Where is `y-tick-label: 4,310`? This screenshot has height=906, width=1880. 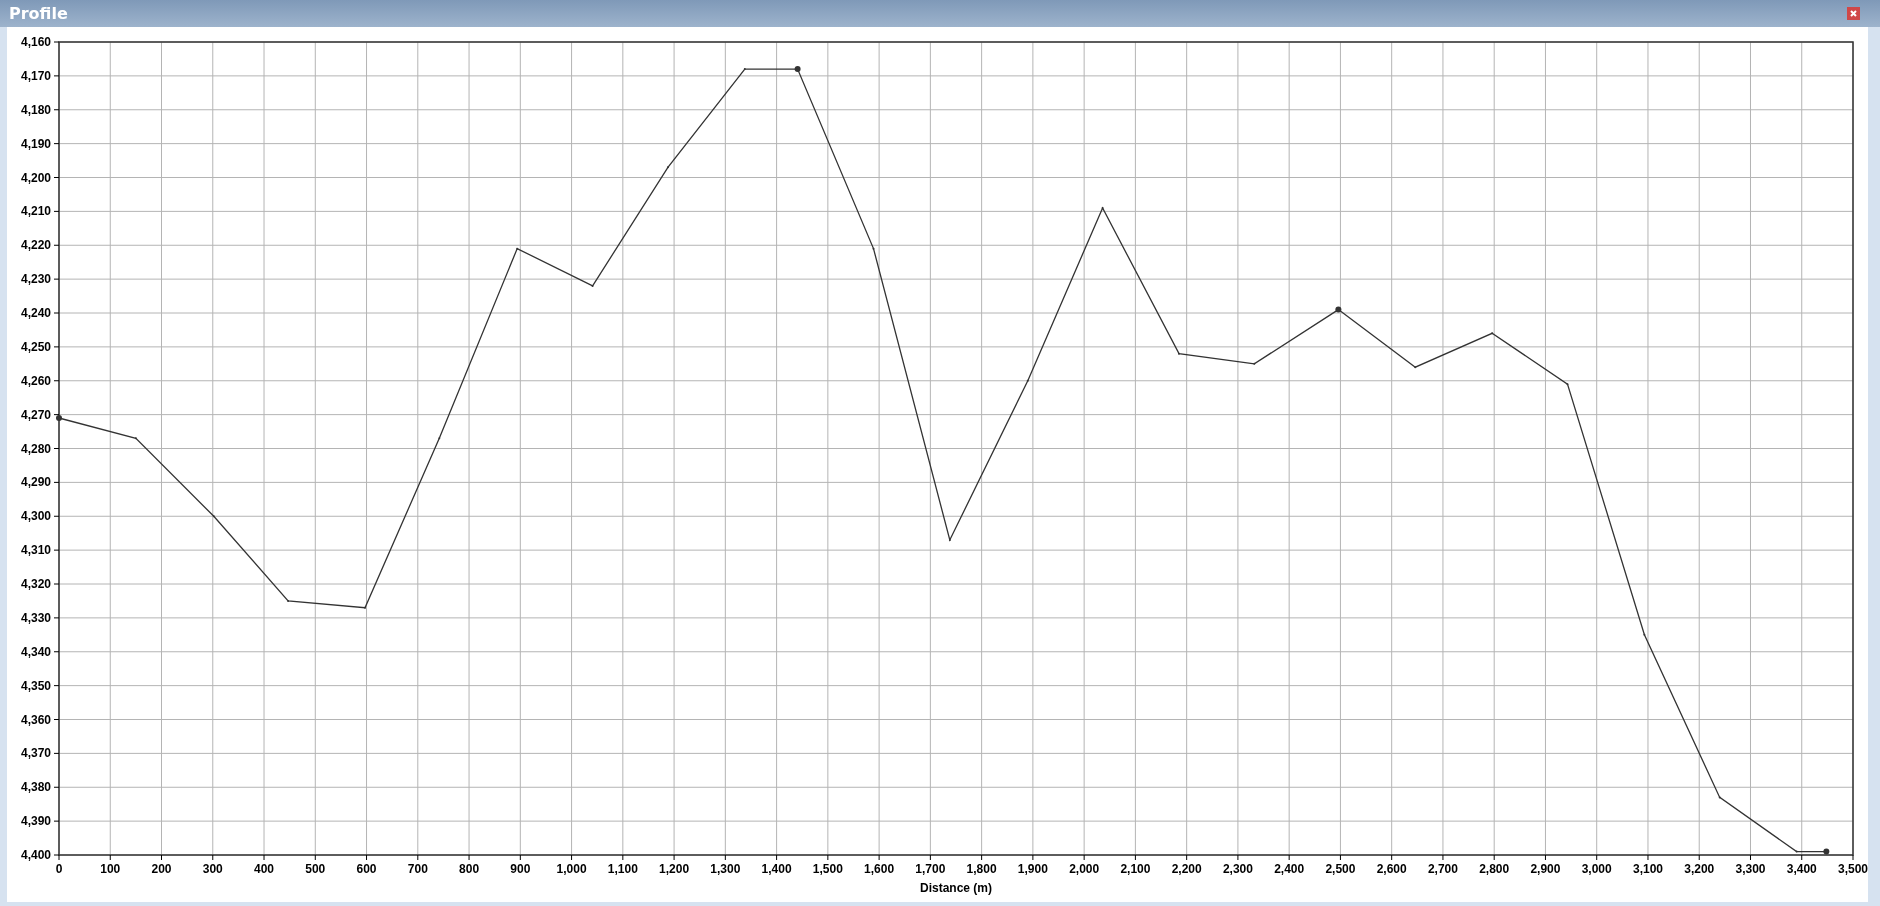
y-tick-label: 4,310 is located at coordinates (35, 550).